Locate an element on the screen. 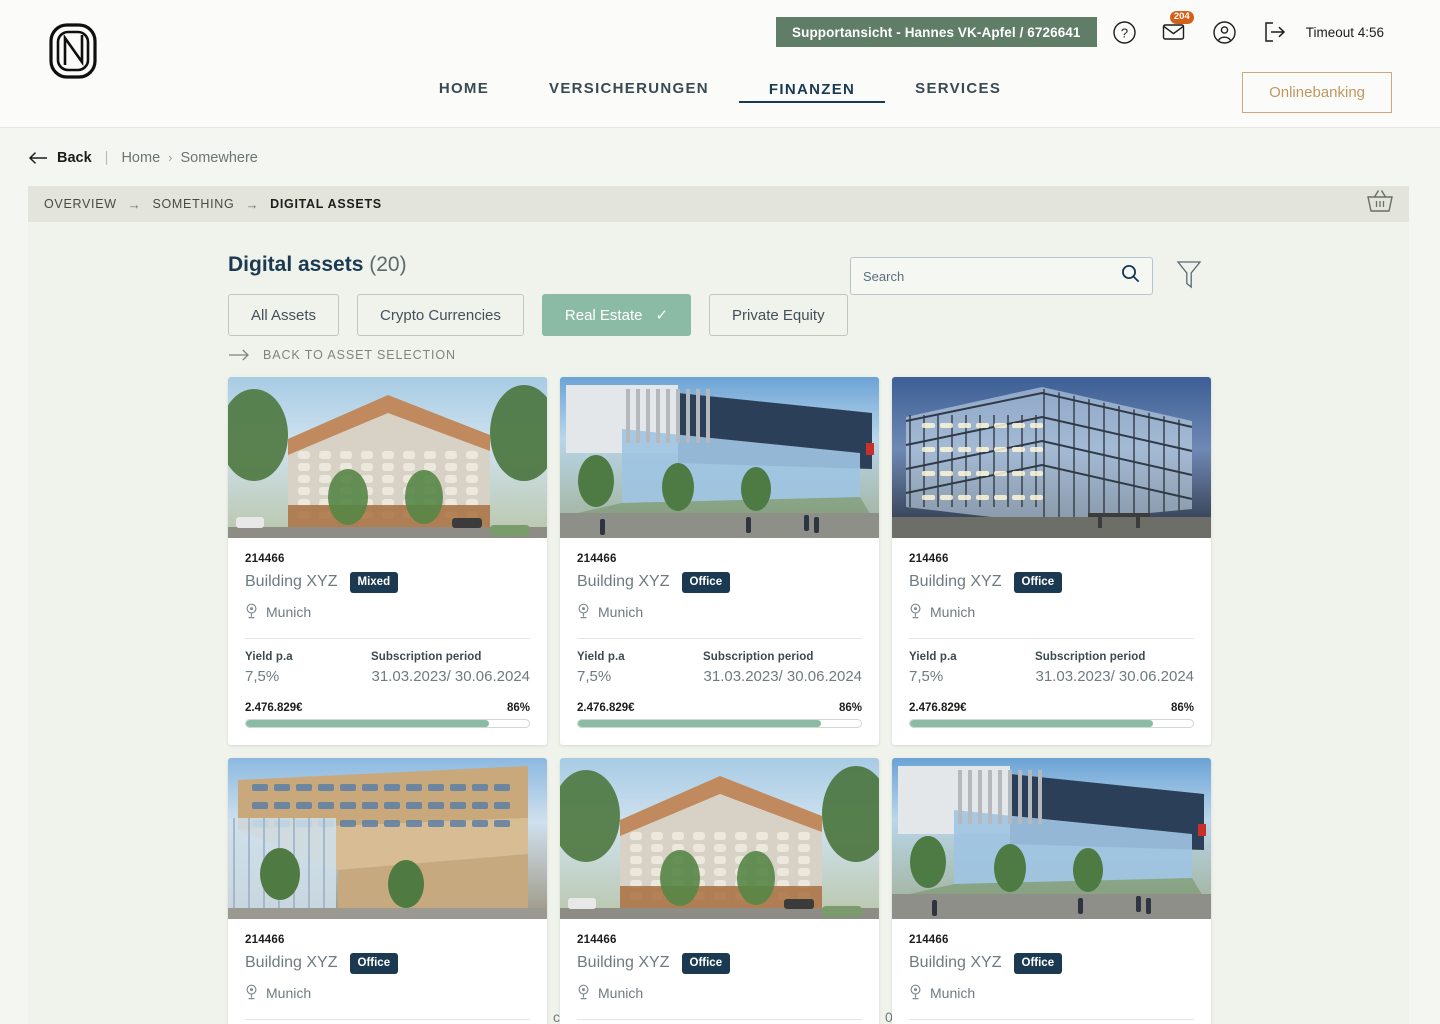  chip-private-equity: Private Equity is located at coordinates (778, 315).